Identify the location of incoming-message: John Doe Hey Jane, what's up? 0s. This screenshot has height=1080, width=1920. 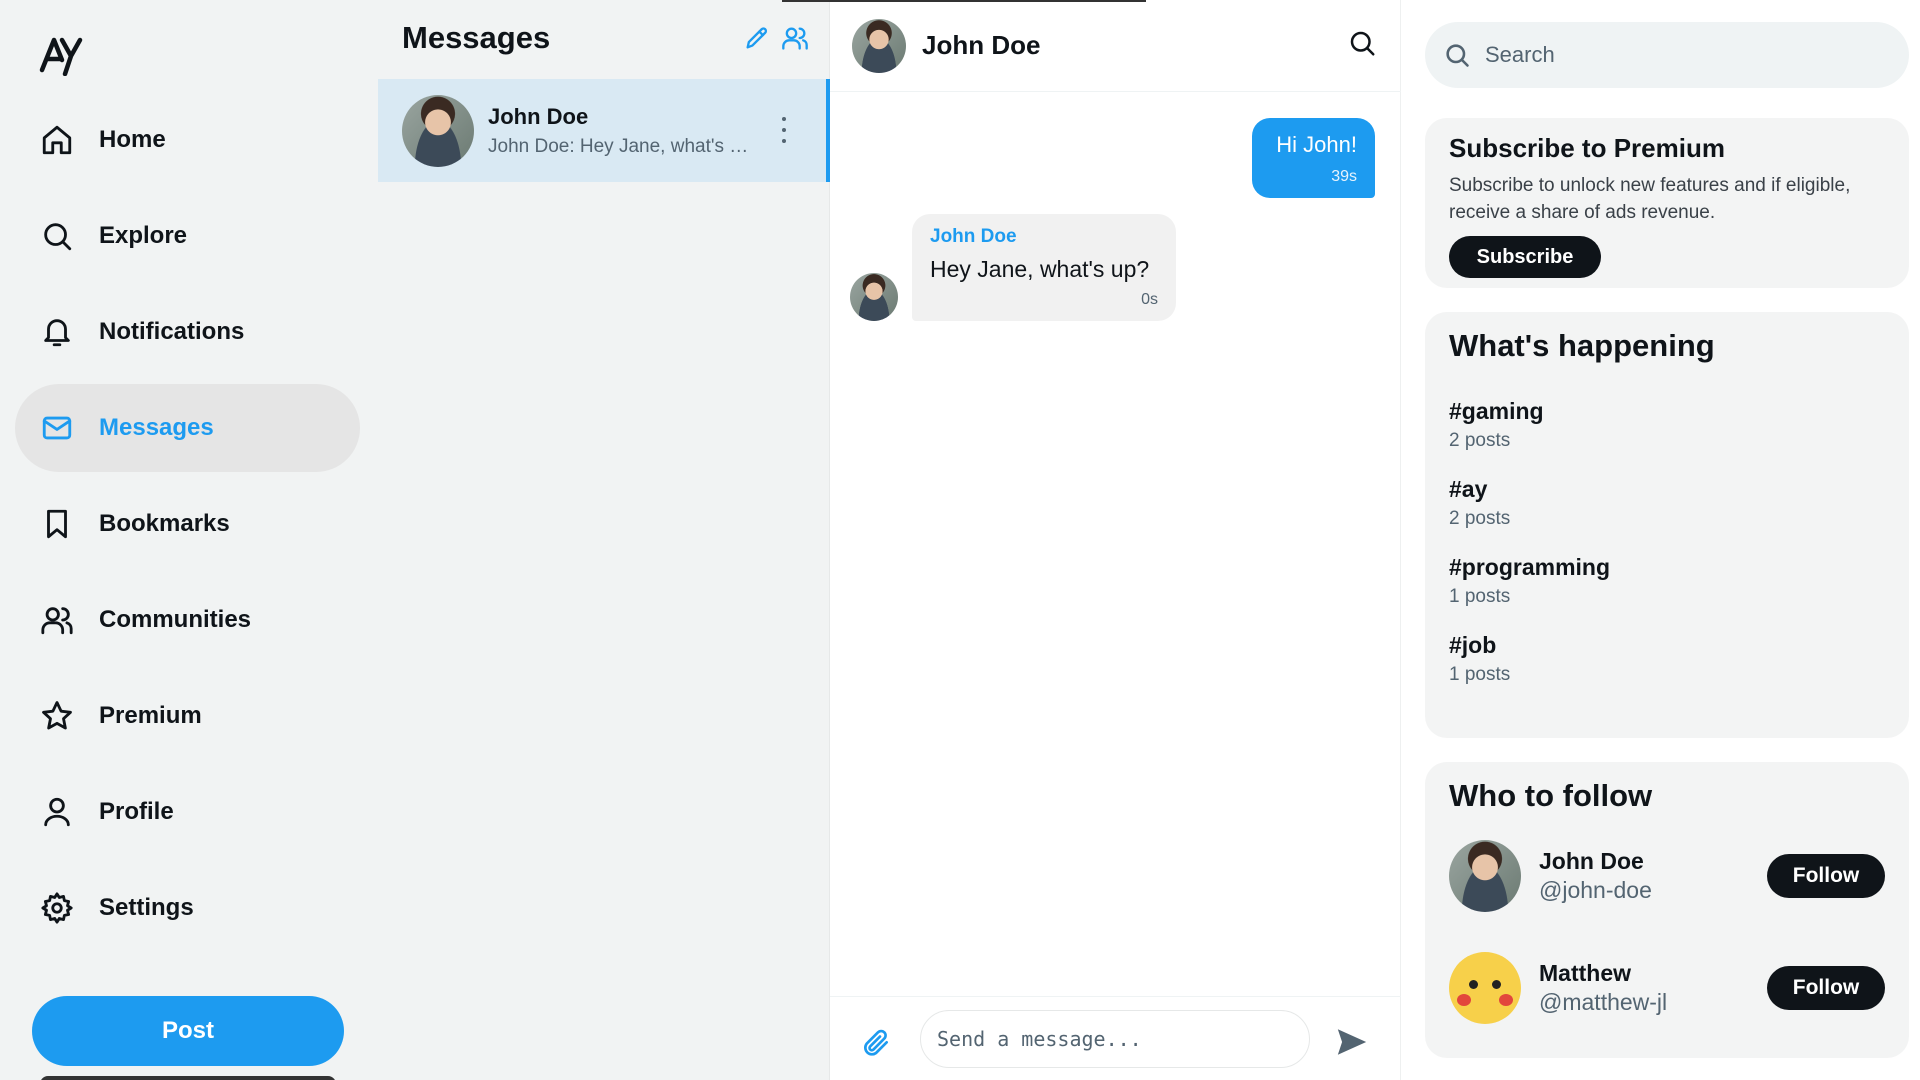
(1044, 267).